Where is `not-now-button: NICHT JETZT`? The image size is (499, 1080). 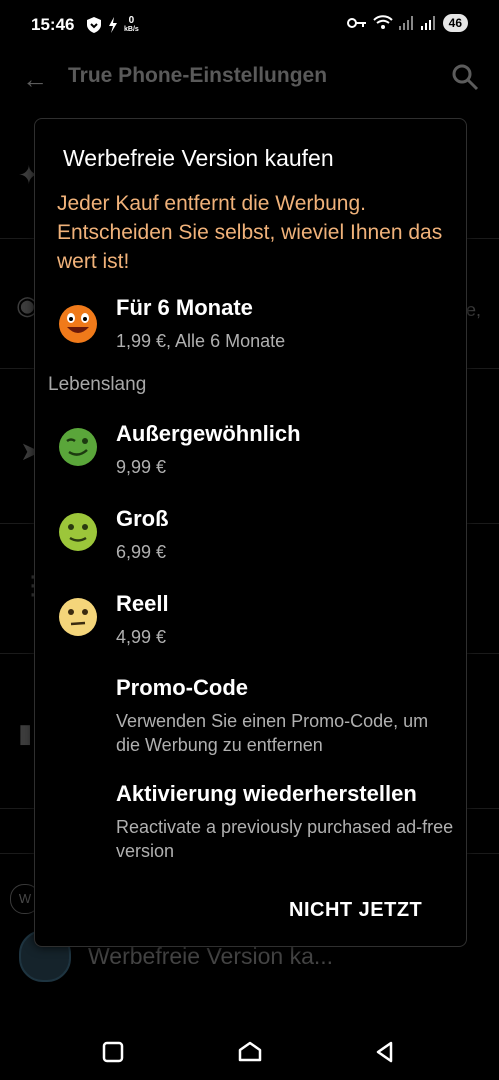
not-now-button: NICHT JETZT is located at coordinates (355, 910).